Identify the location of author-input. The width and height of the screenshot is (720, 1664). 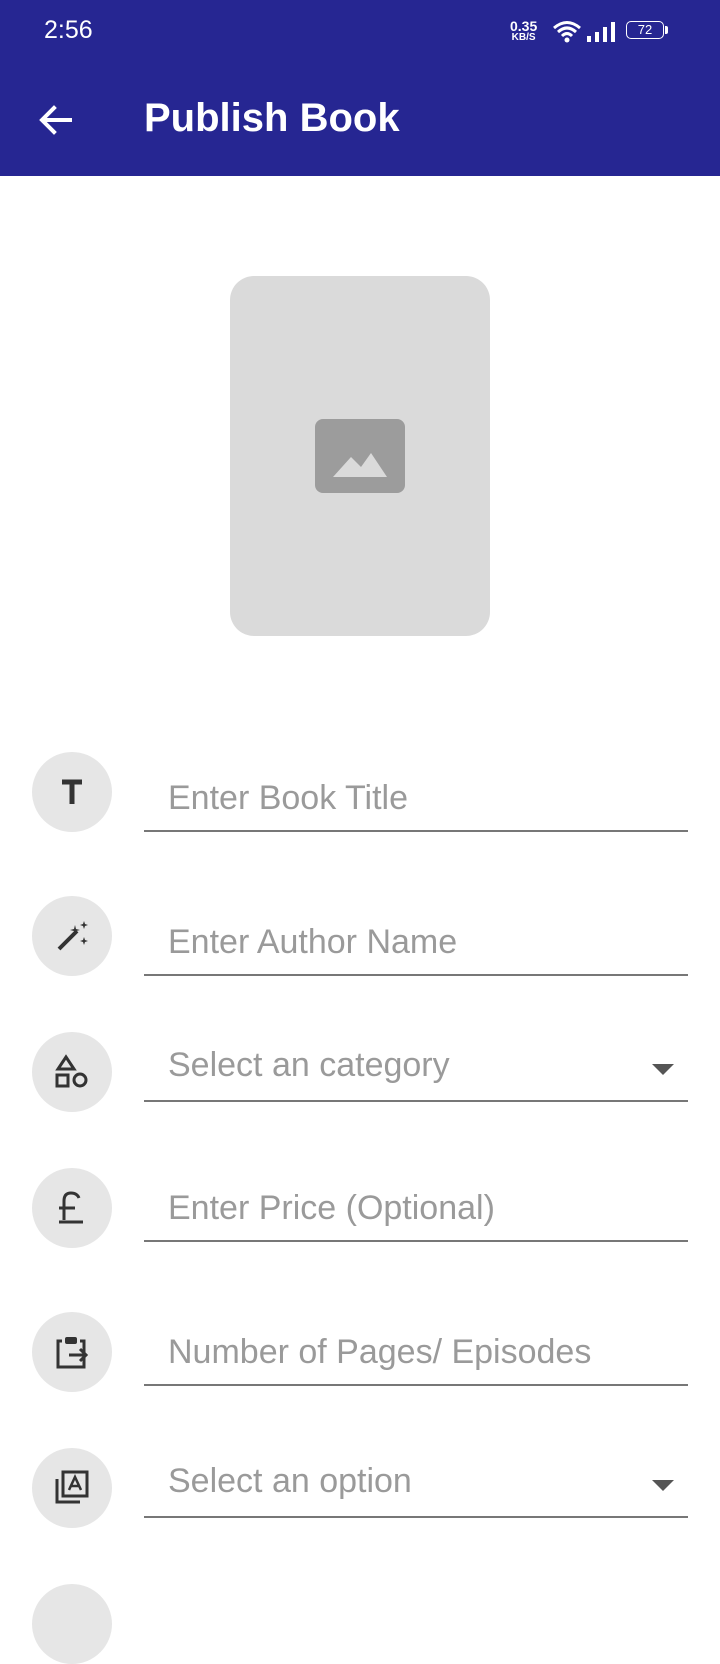
(418, 942).